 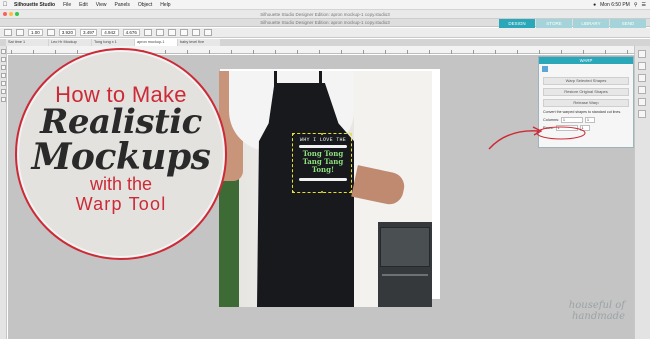 What do you see at coordinates (70, 42) in the screenshot?
I see `doc-tab-2: Leo Hr Mockup` at bounding box center [70, 42].